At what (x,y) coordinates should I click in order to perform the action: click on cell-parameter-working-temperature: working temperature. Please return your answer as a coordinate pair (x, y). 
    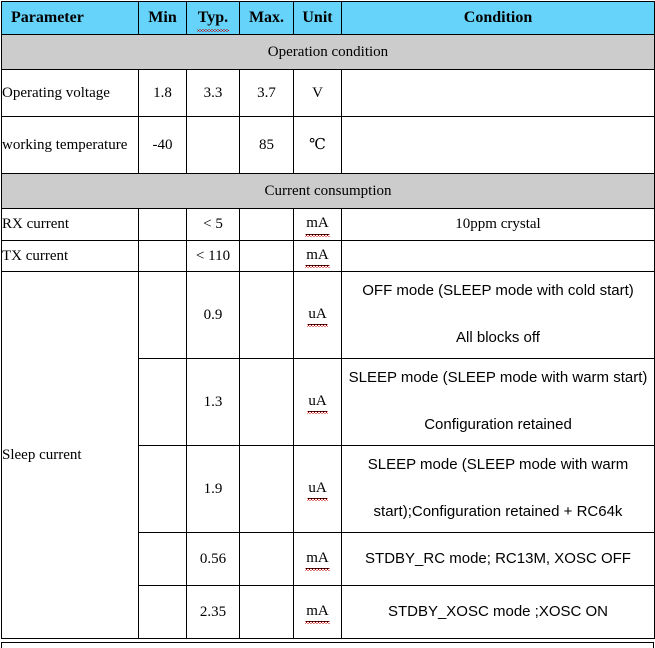
    Looking at the image, I should click on (70, 145).